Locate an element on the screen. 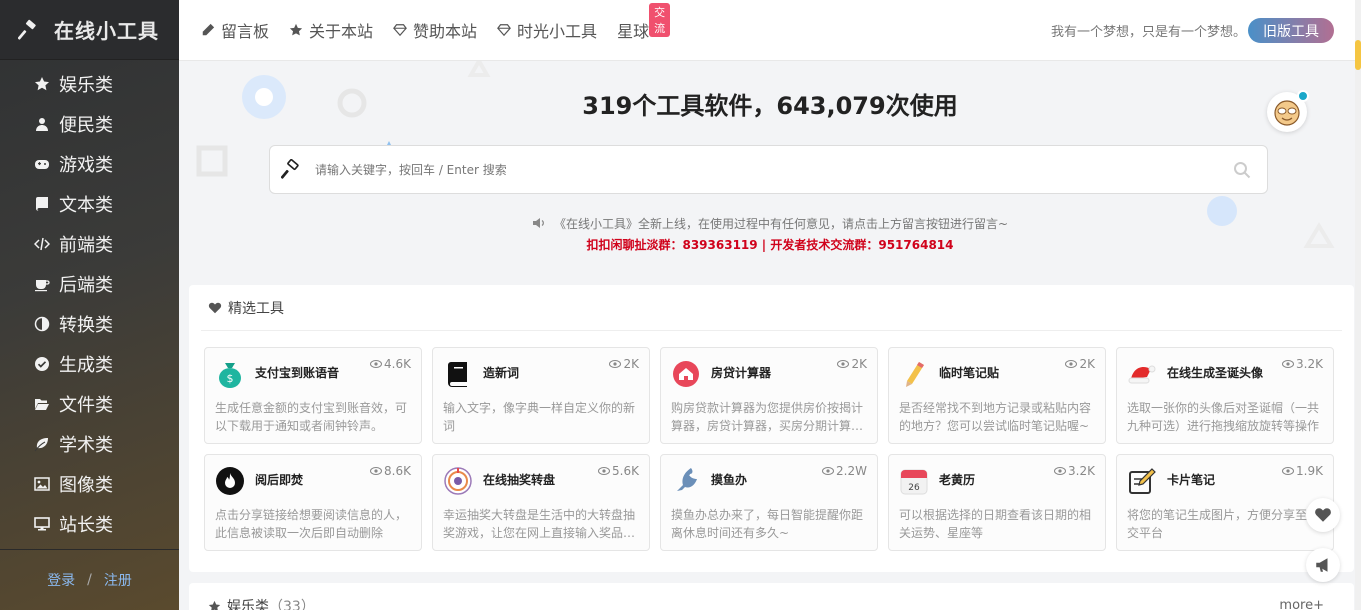 The height and width of the screenshot is (610, 1361). sidebar-item-label: 学术类 is located at coordinates (86, 445).